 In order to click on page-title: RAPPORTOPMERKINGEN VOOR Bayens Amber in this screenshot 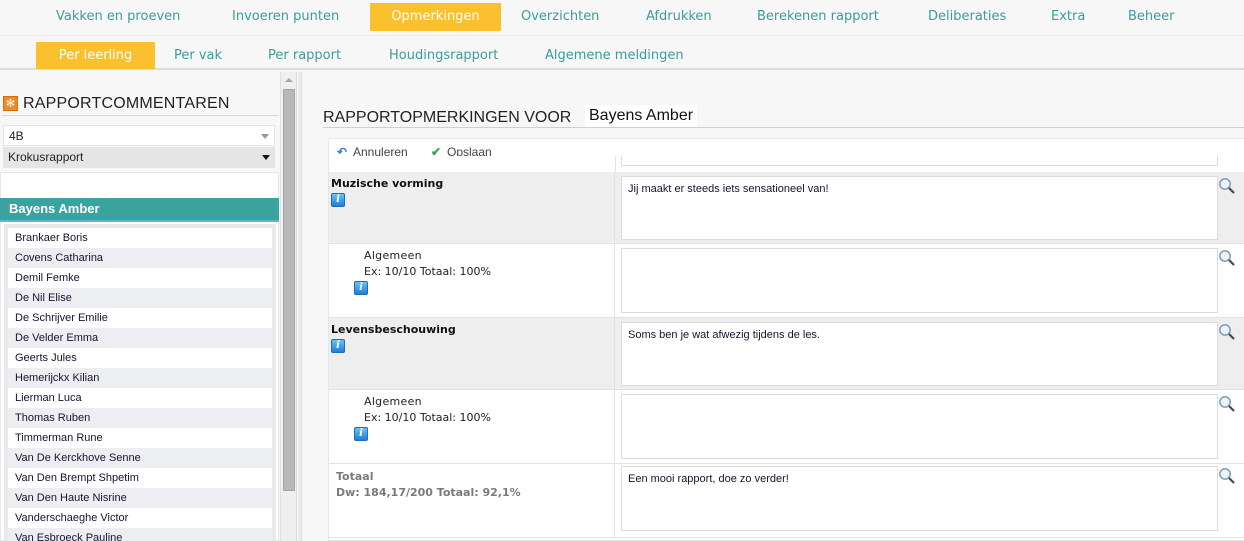, I will do `click(783, 116)`.